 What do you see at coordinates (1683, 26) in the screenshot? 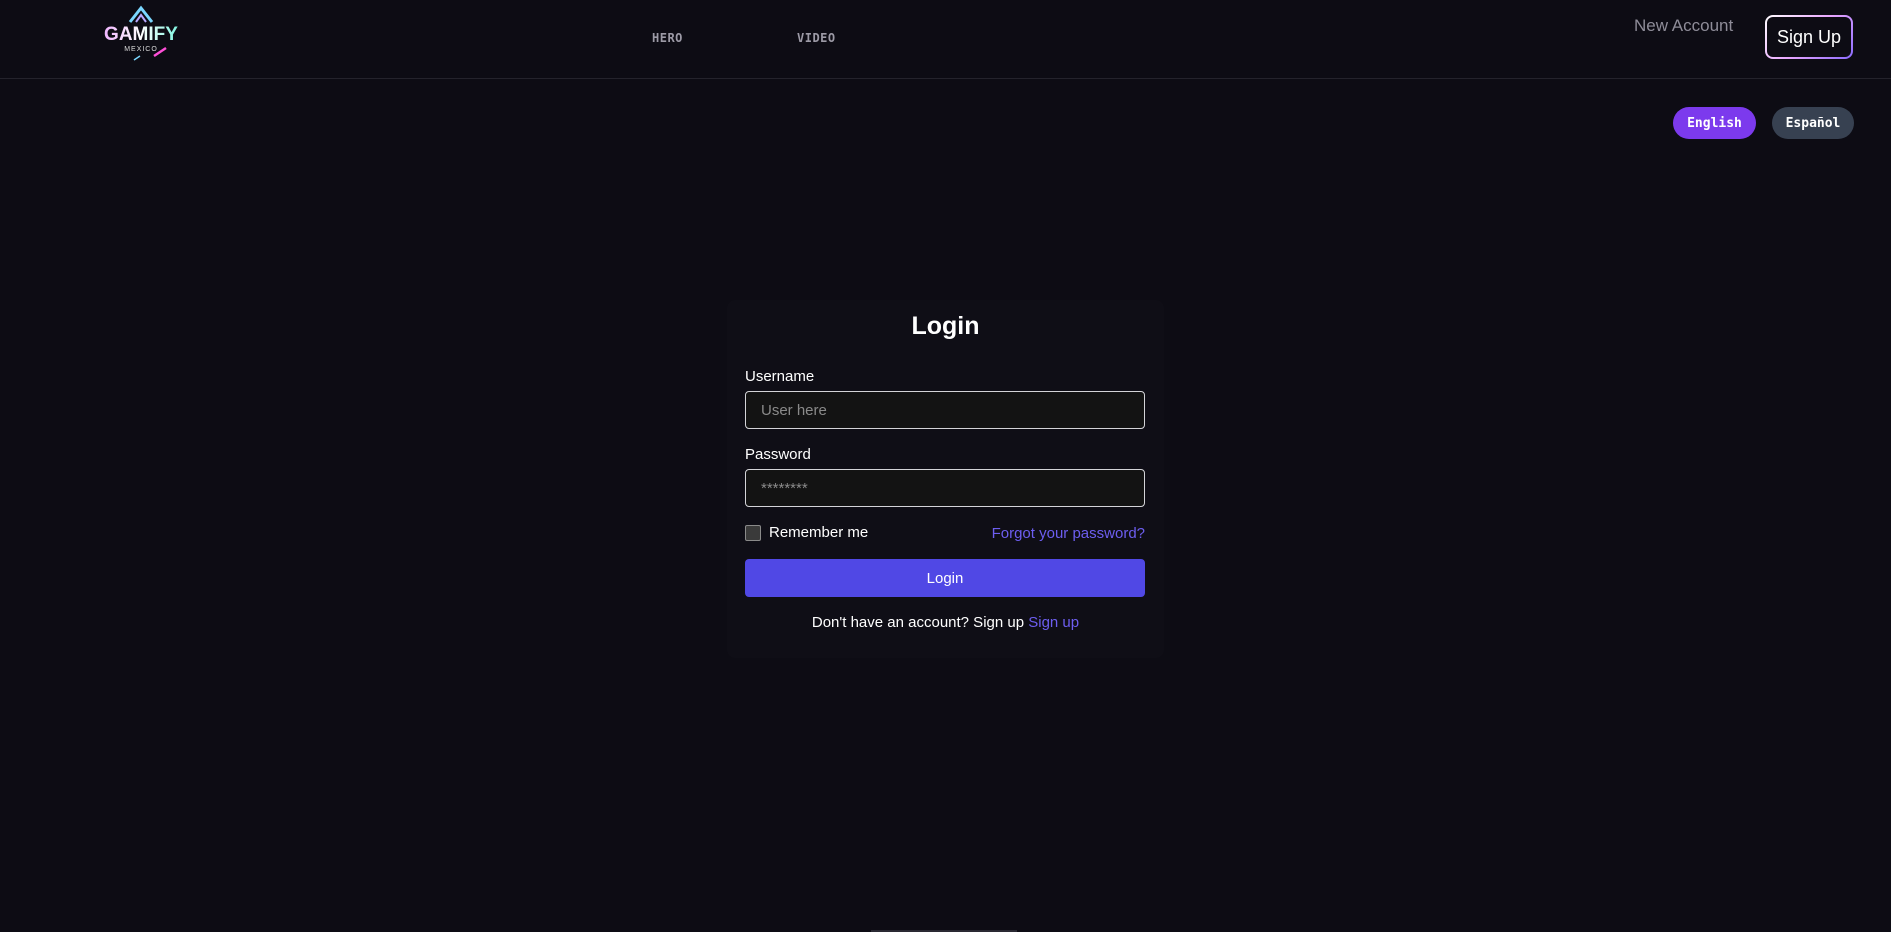
I see `new-account-link: New Account` at bounding box center [1683, 26].